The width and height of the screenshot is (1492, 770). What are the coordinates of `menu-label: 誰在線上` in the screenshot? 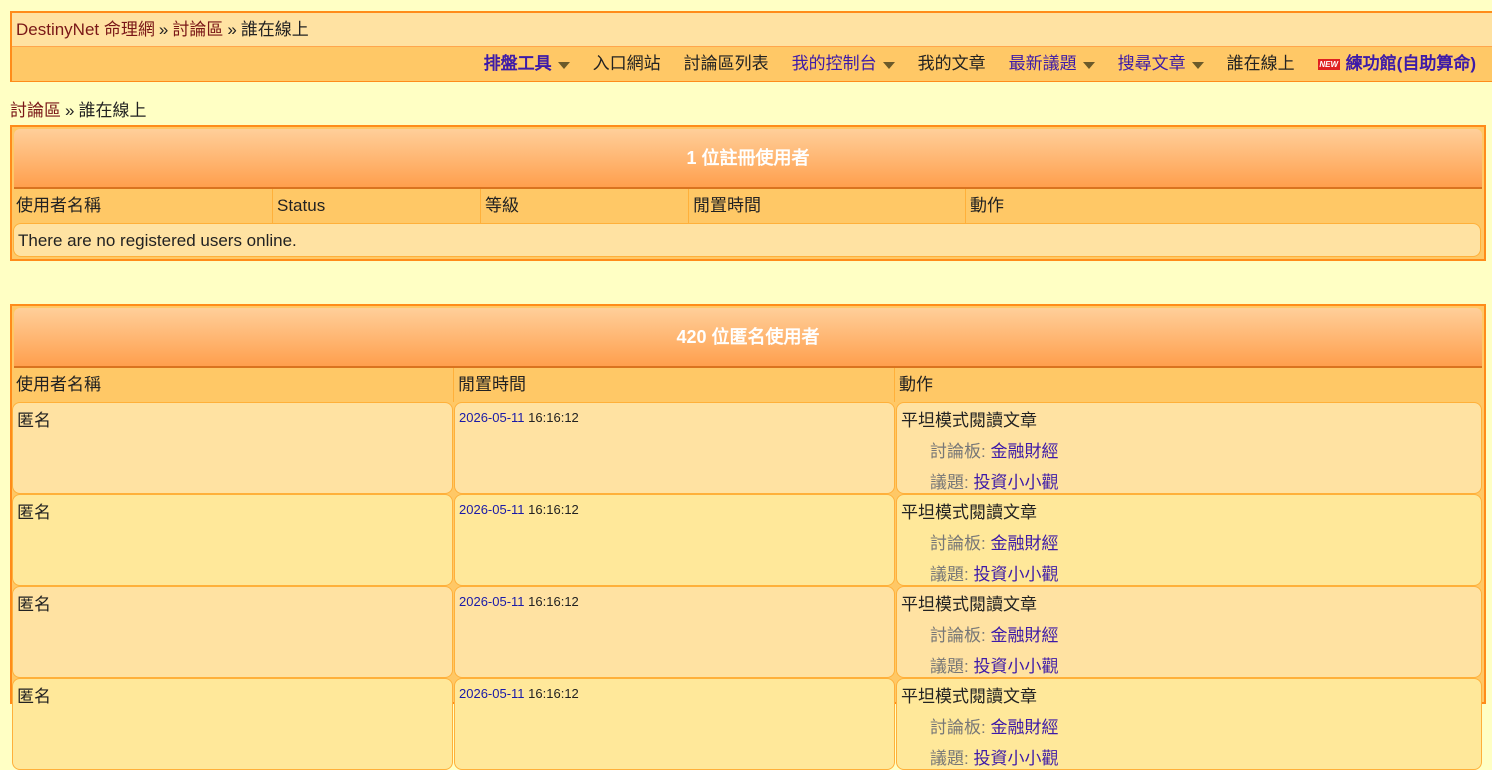 It's located at (1260, 63).